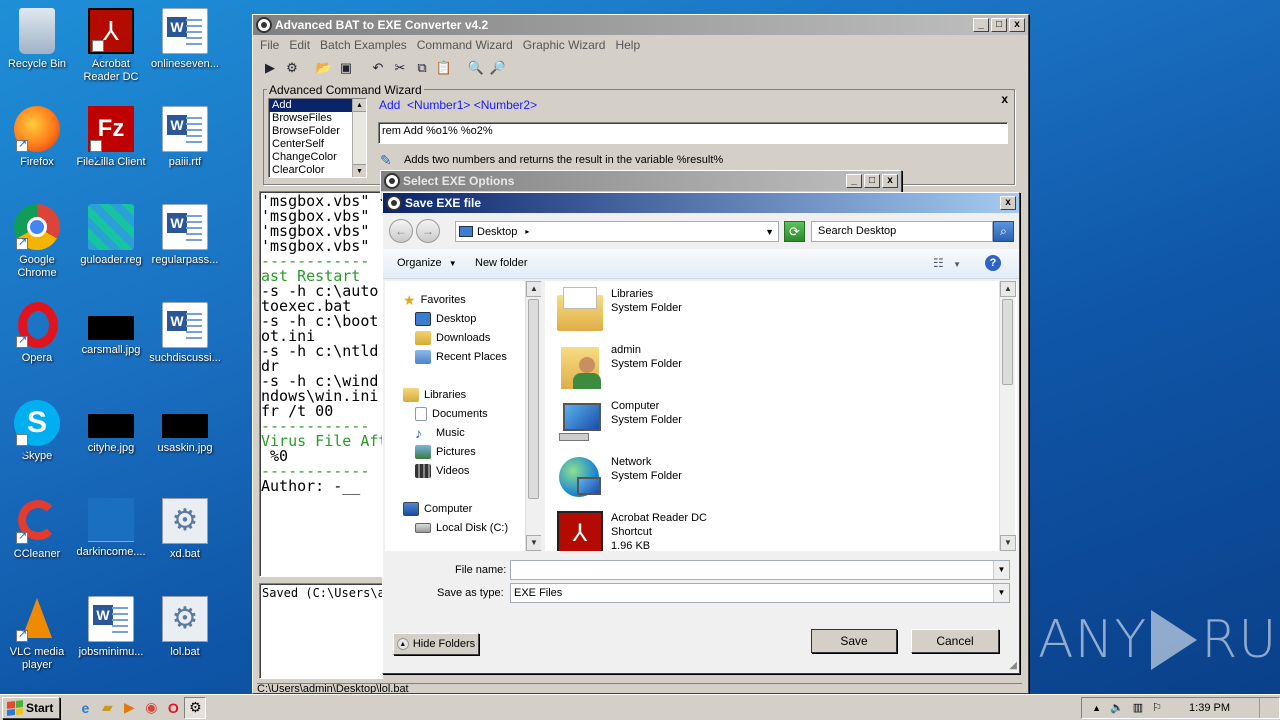  I want to click on file-name-input: ▼, so click(760, 570).